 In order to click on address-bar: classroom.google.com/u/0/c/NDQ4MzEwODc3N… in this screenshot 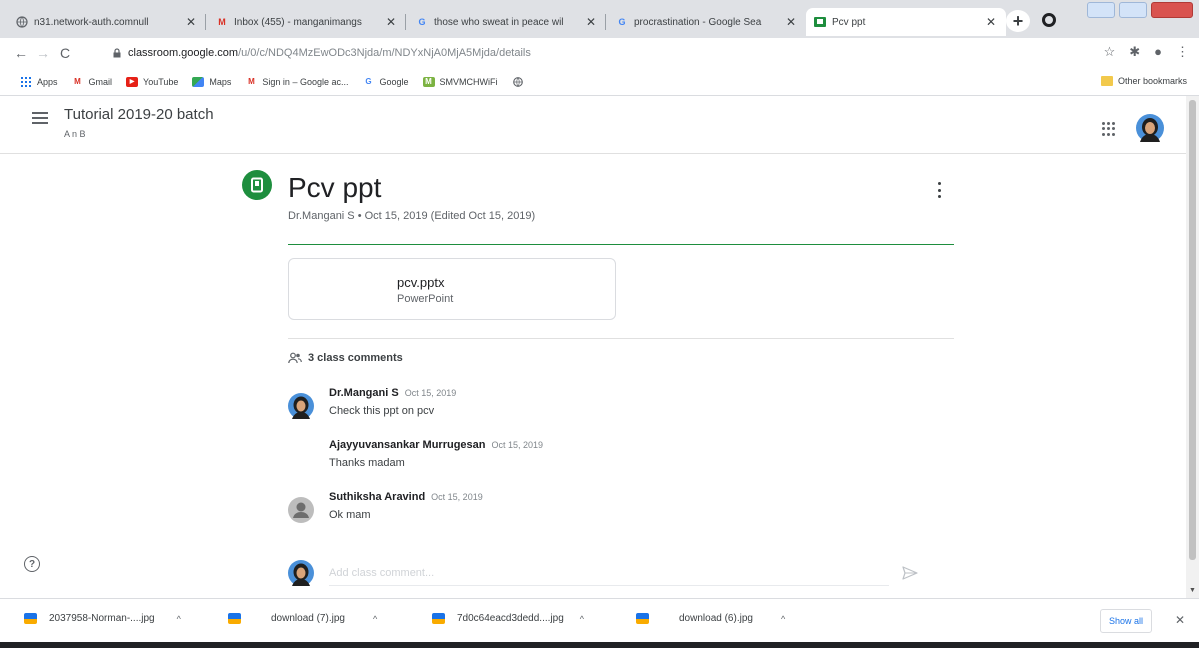, I will do `click(582, 53)`.